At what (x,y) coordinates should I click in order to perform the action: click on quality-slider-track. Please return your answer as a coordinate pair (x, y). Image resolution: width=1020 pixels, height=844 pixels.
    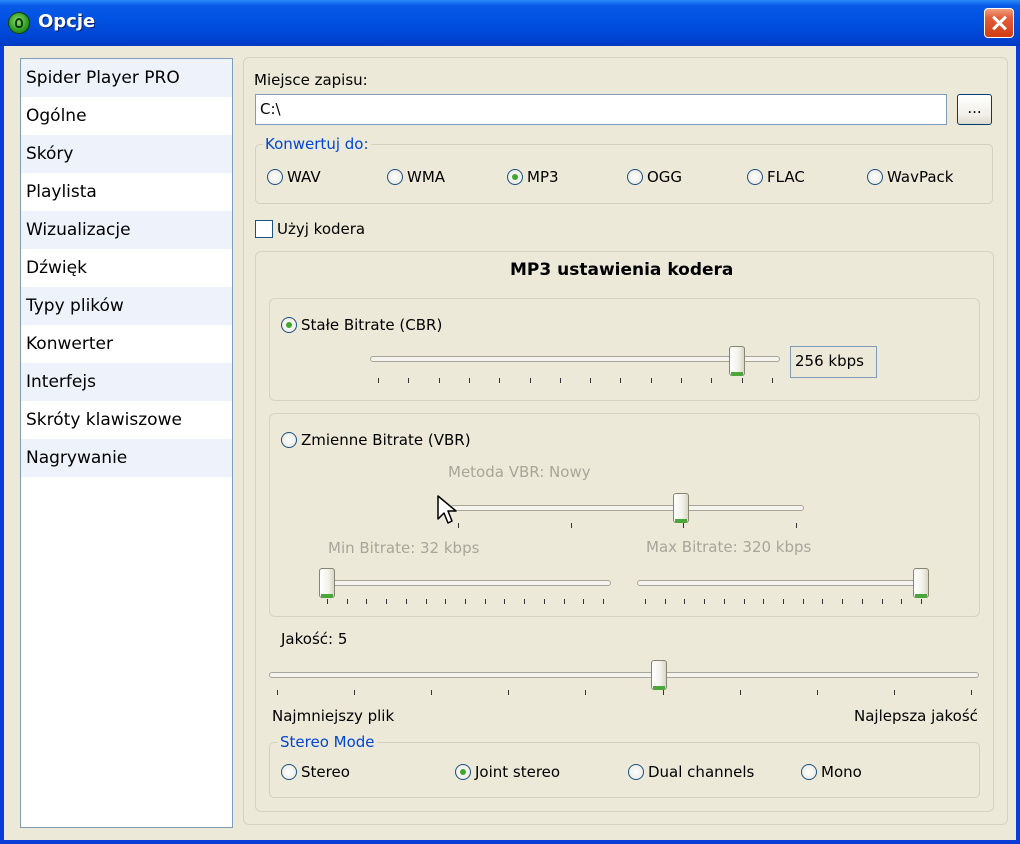
    Looking at the image, I should click on (624, 675).